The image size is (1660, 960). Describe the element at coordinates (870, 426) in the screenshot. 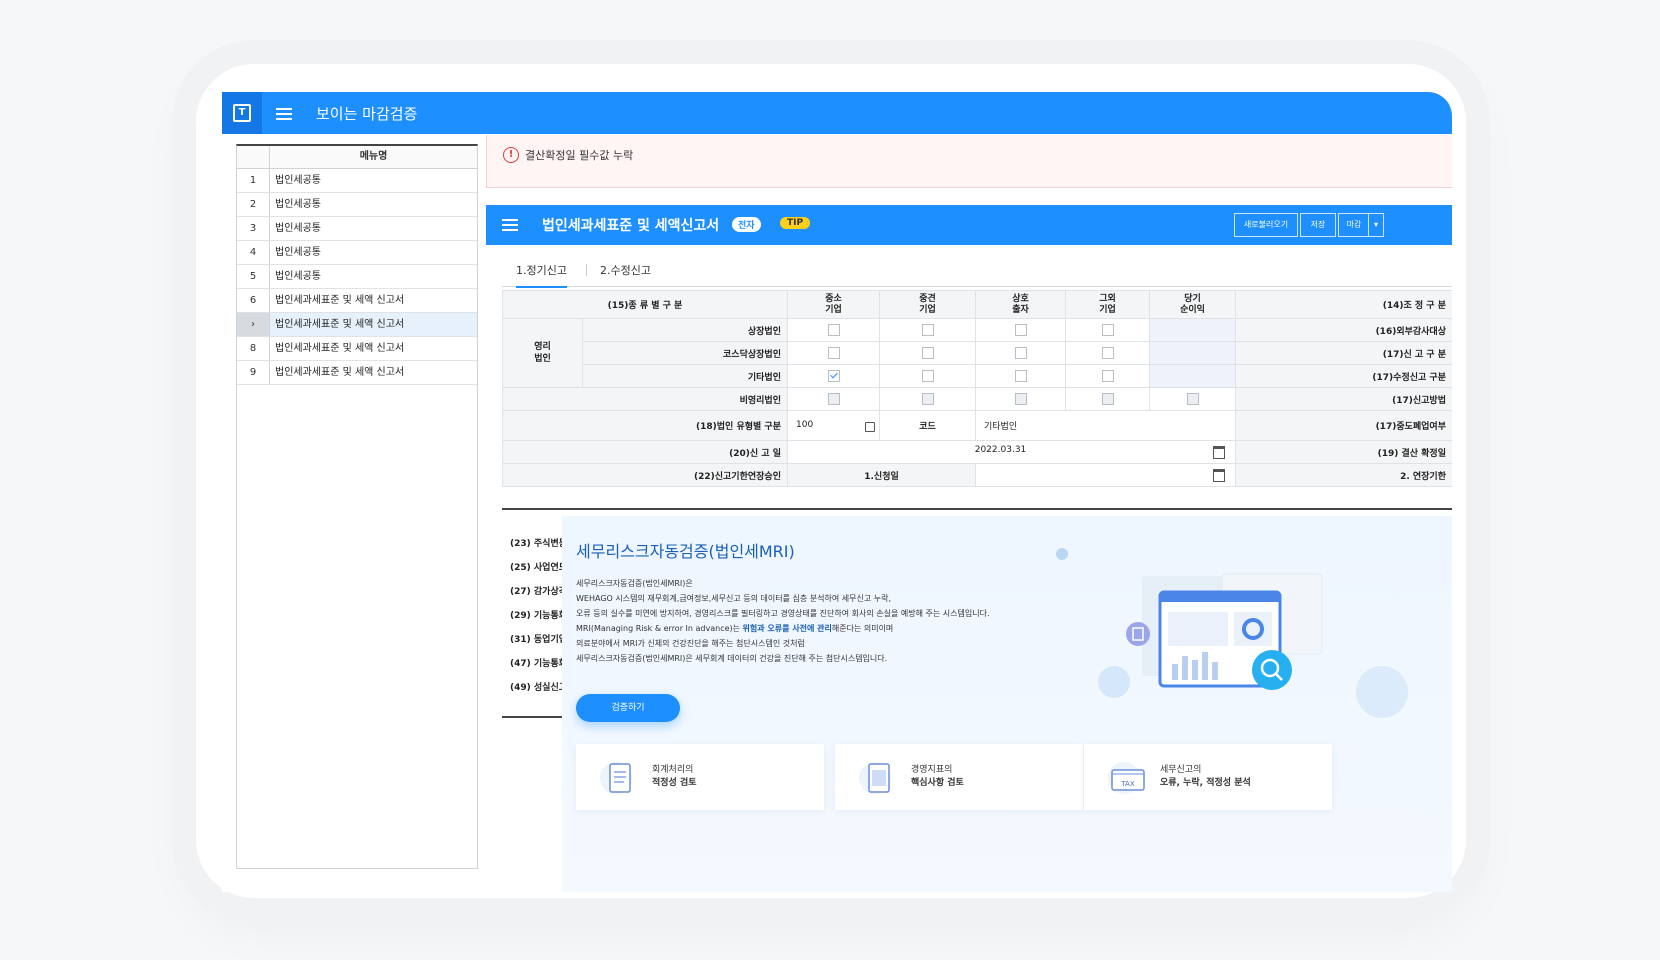

I see `search-icon` at that location.